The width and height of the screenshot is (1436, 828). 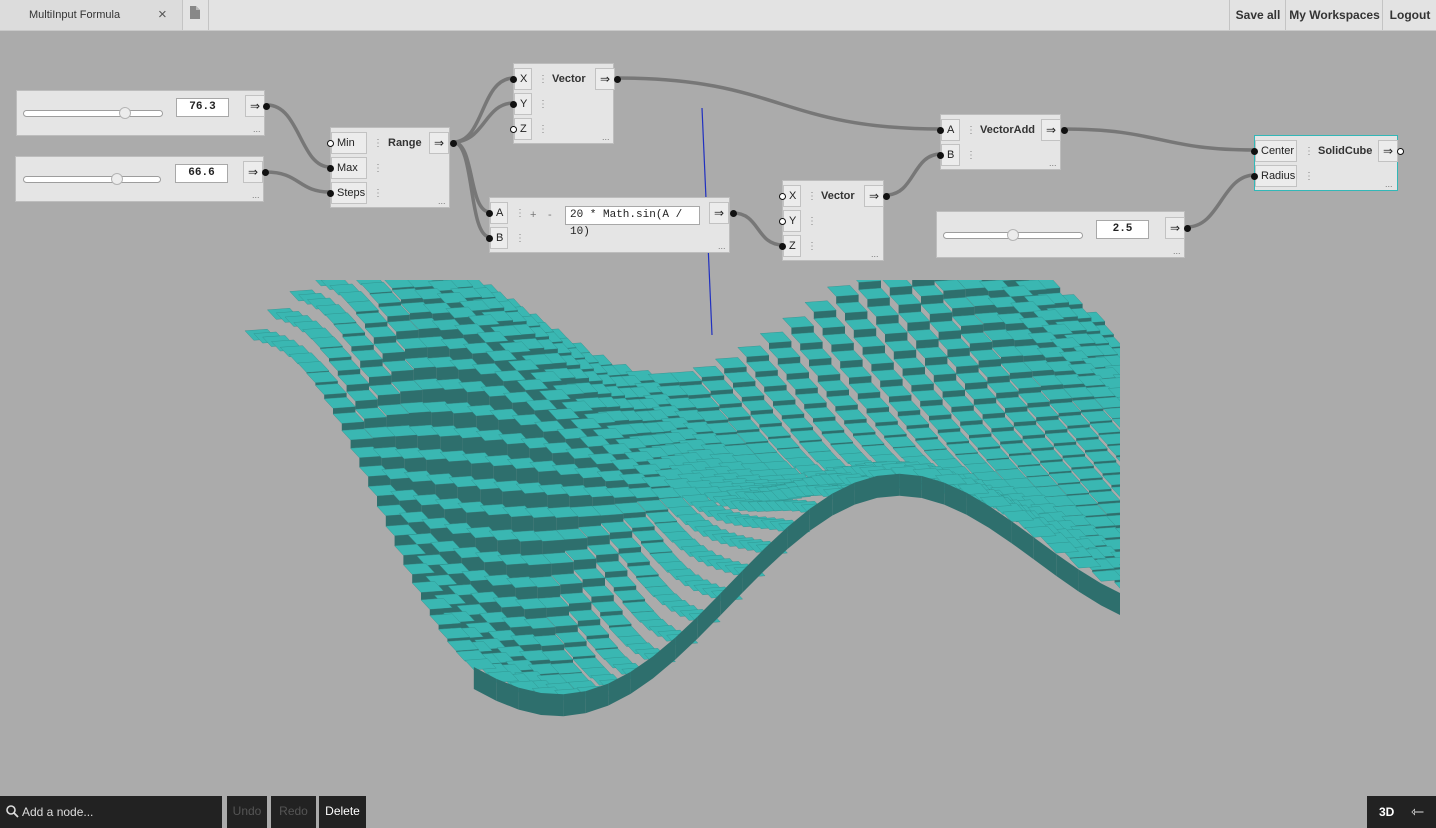 I want to click on input-port-max: Max, so click(x=349, y=168).